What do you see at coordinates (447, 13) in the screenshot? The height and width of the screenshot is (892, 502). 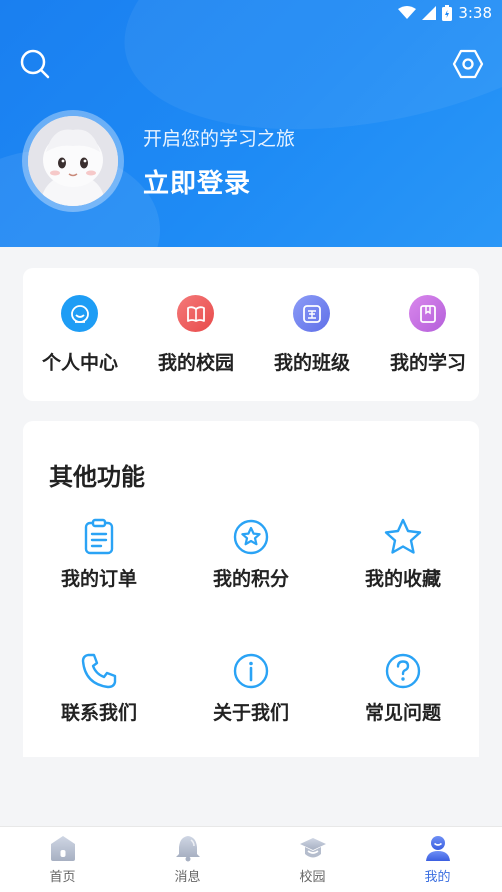 I see `battery-icon` at bounding box center [447, 13].